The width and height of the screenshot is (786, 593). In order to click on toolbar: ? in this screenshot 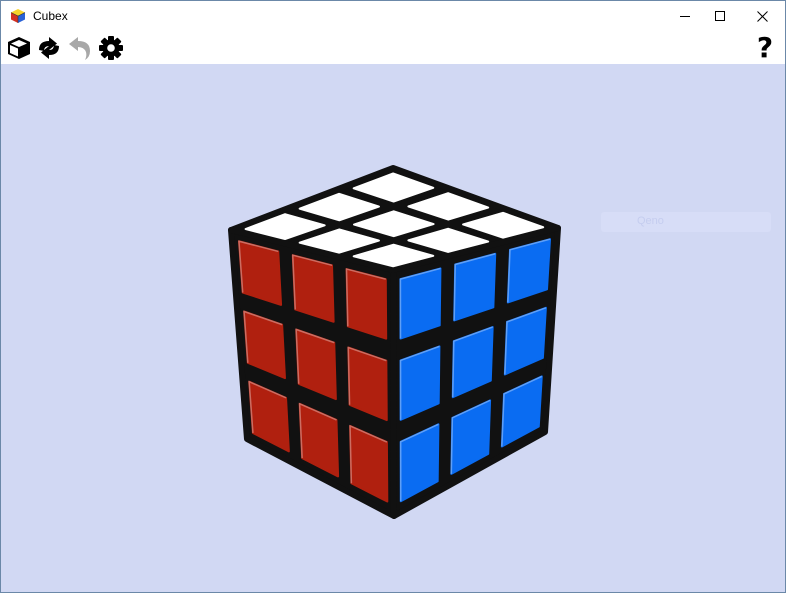, I will do `click(393, 47)`.